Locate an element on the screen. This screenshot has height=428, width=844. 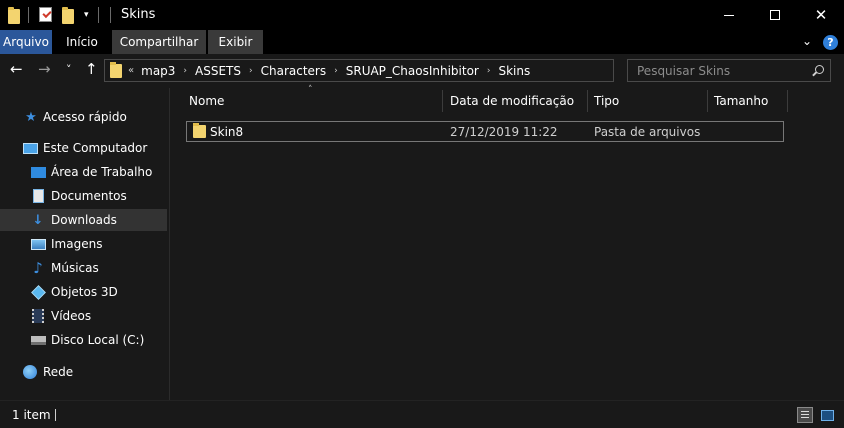
minimize-icon is located at coordinates (729, 15).